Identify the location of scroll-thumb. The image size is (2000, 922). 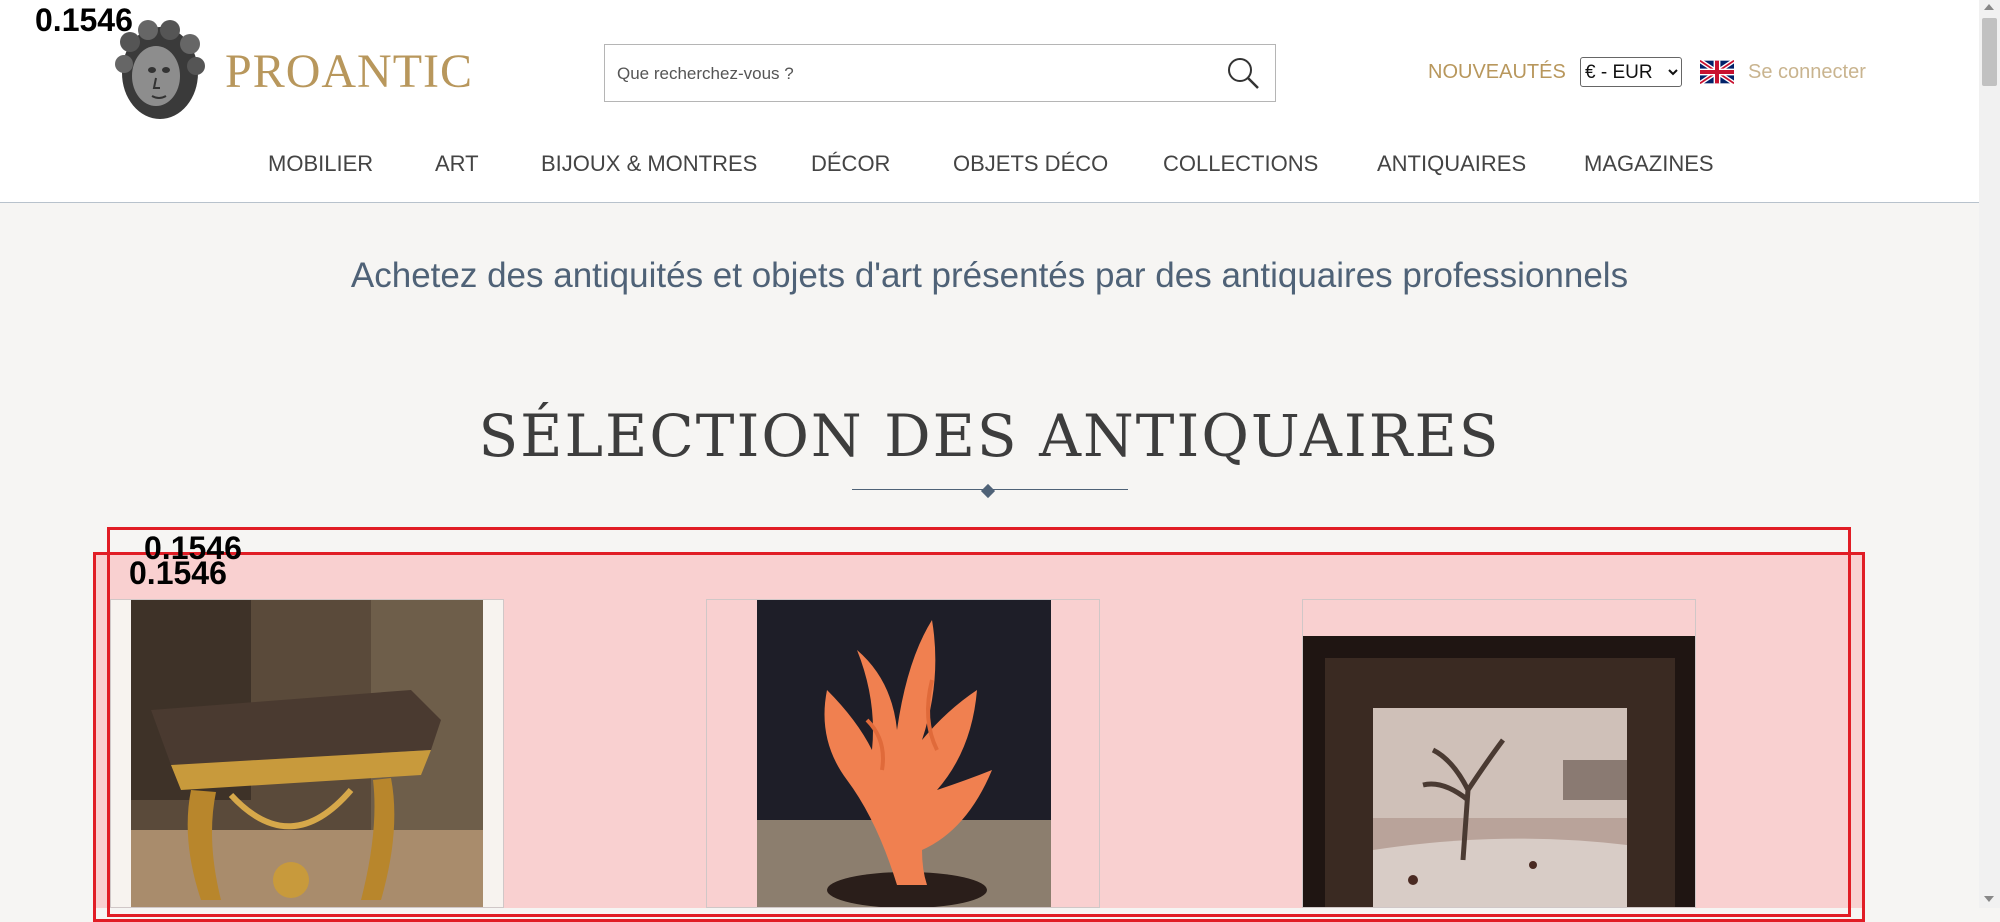
(1989, 52).